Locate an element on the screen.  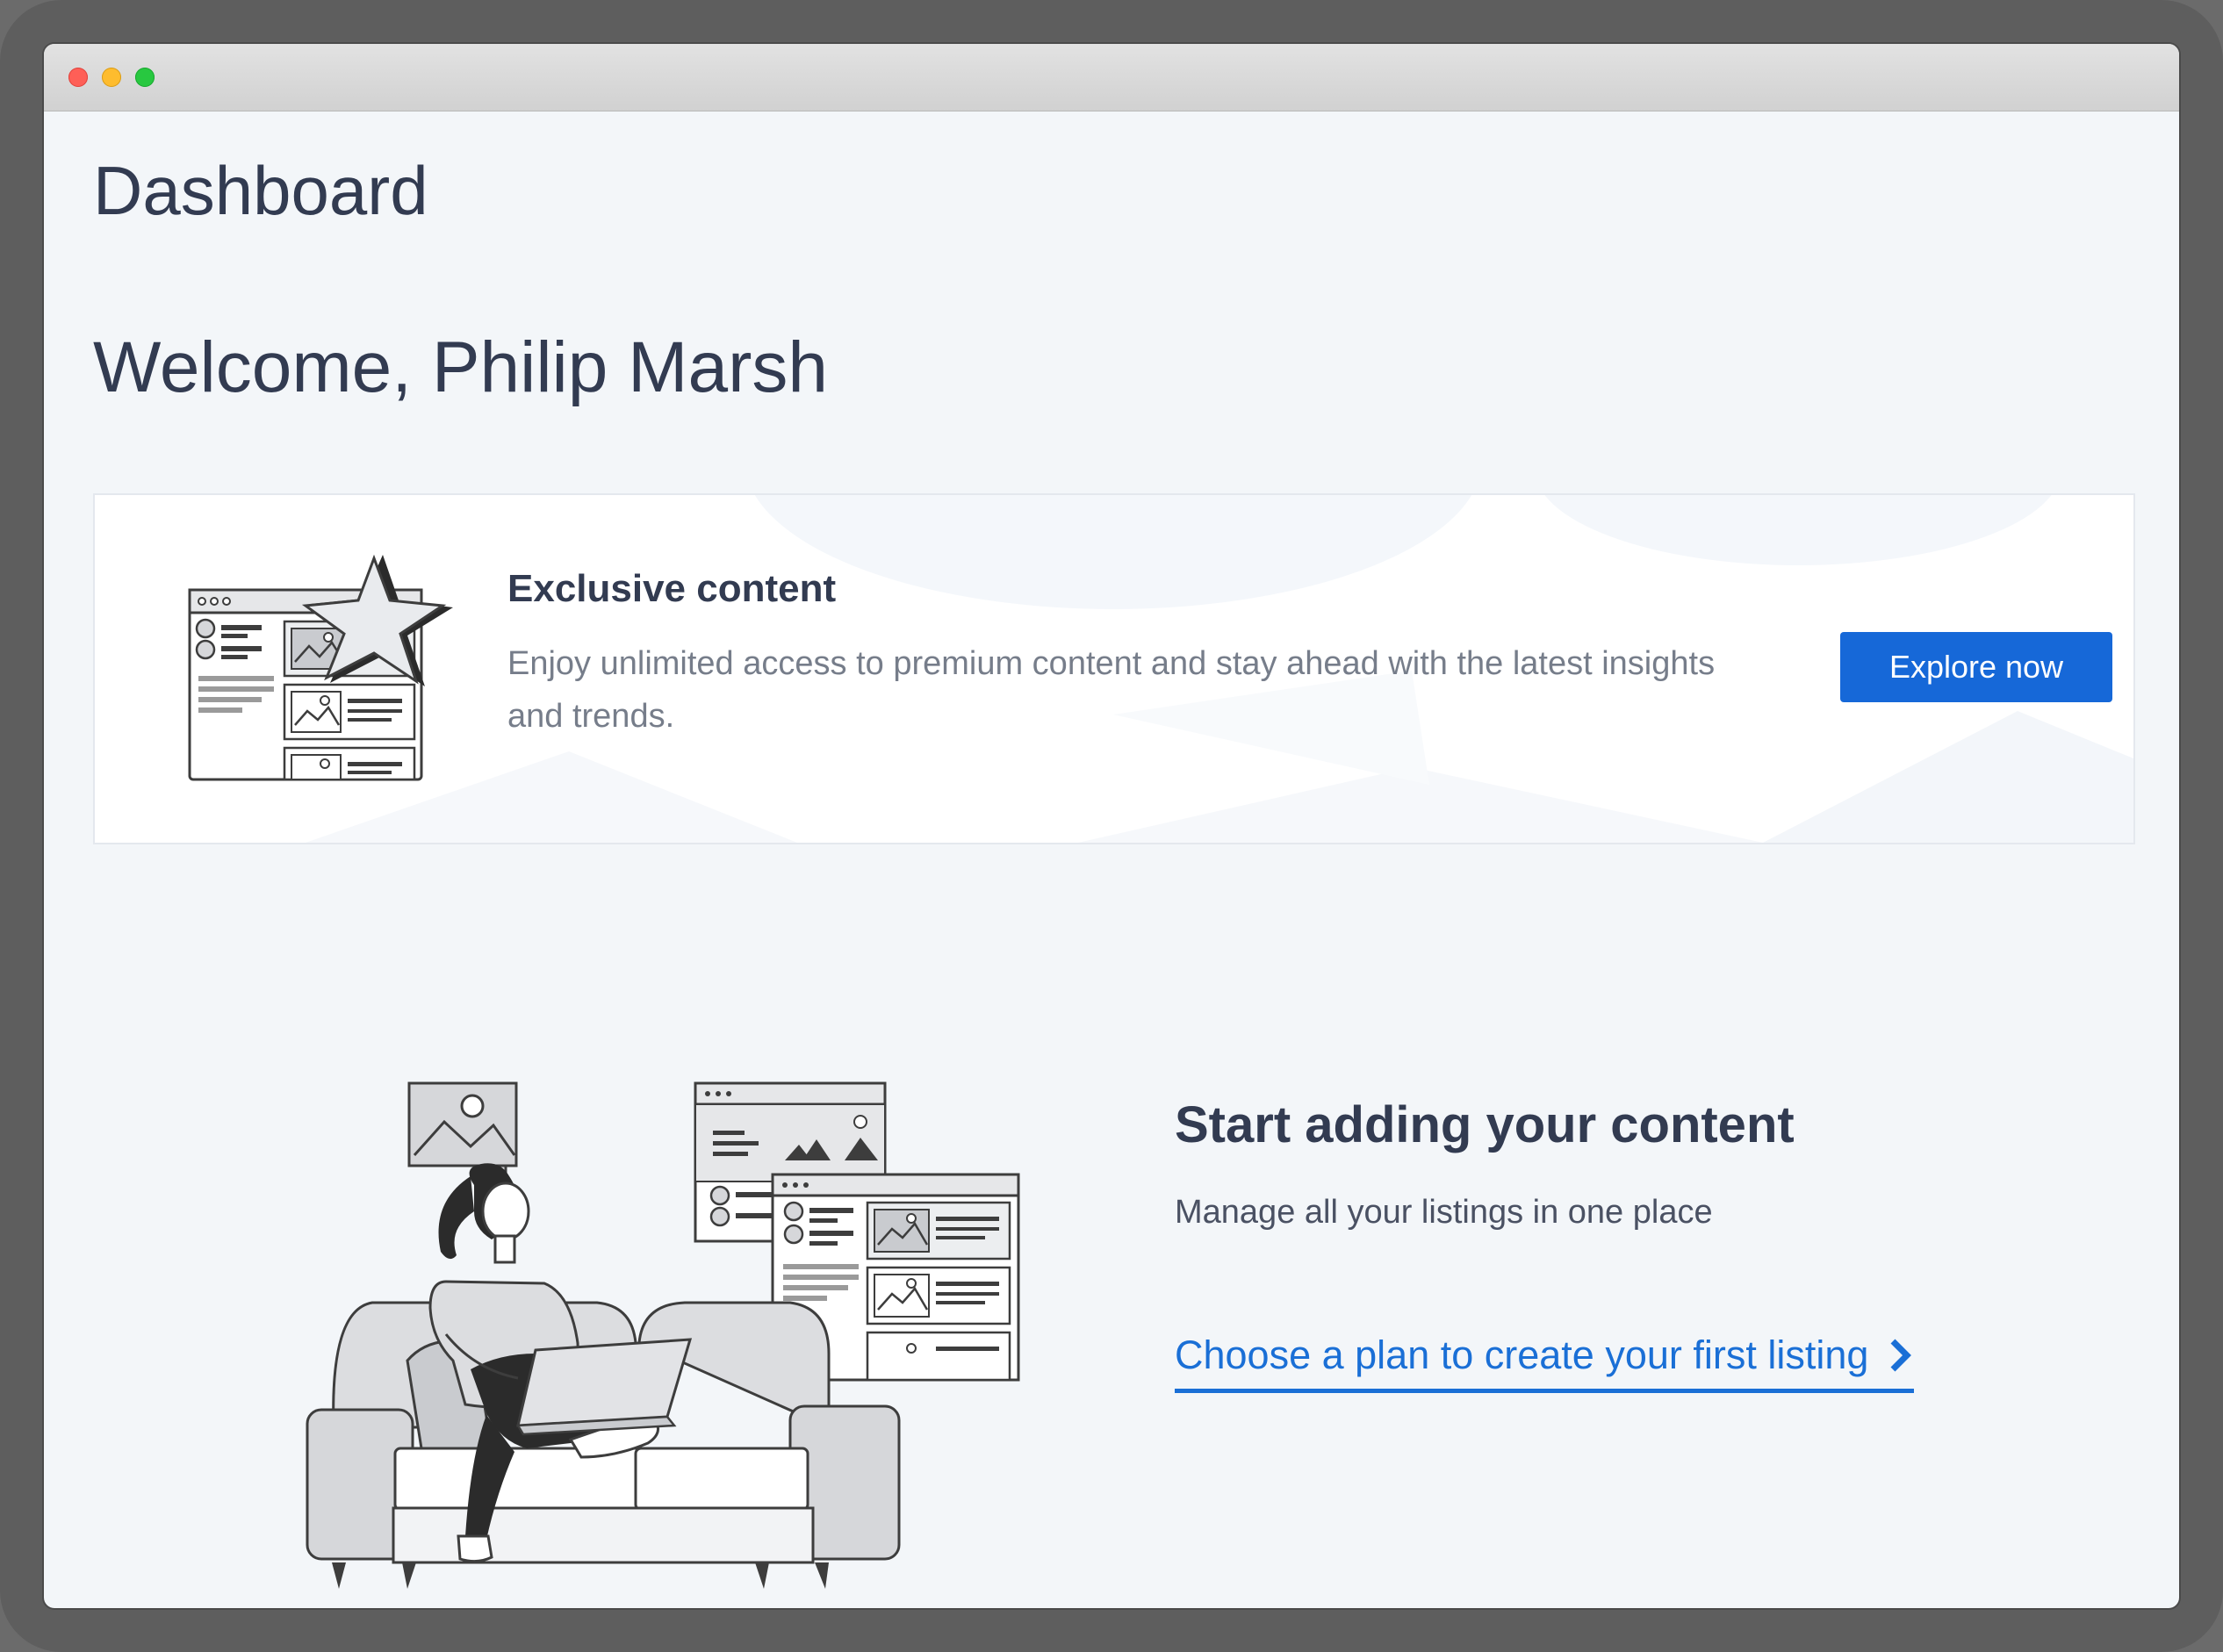
minimize-window-button is located at coordinates (111, 77).